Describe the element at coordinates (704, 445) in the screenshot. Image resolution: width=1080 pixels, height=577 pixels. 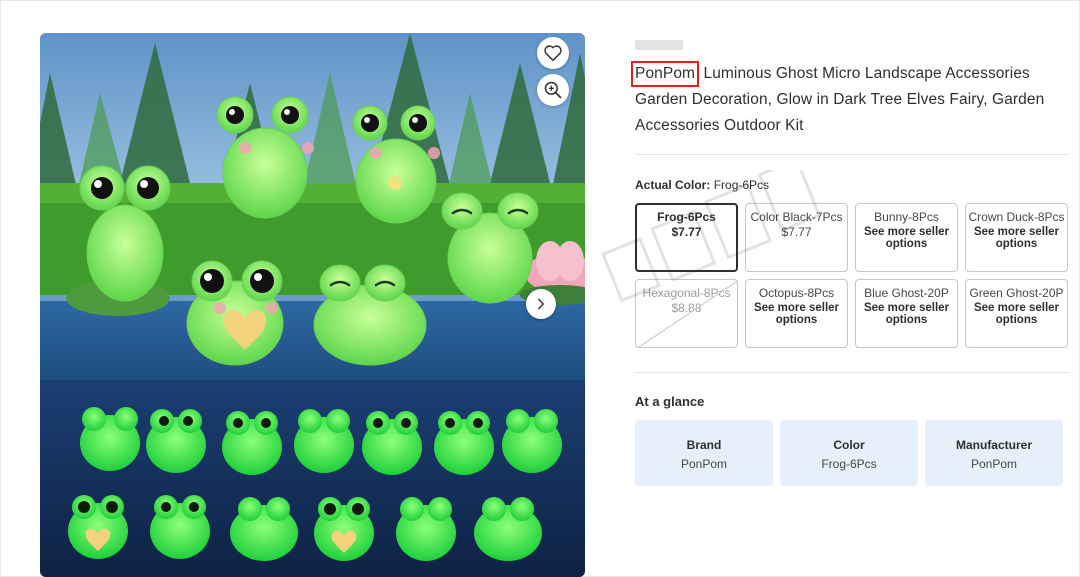
I see `glance-card-key: Brand` at that location.